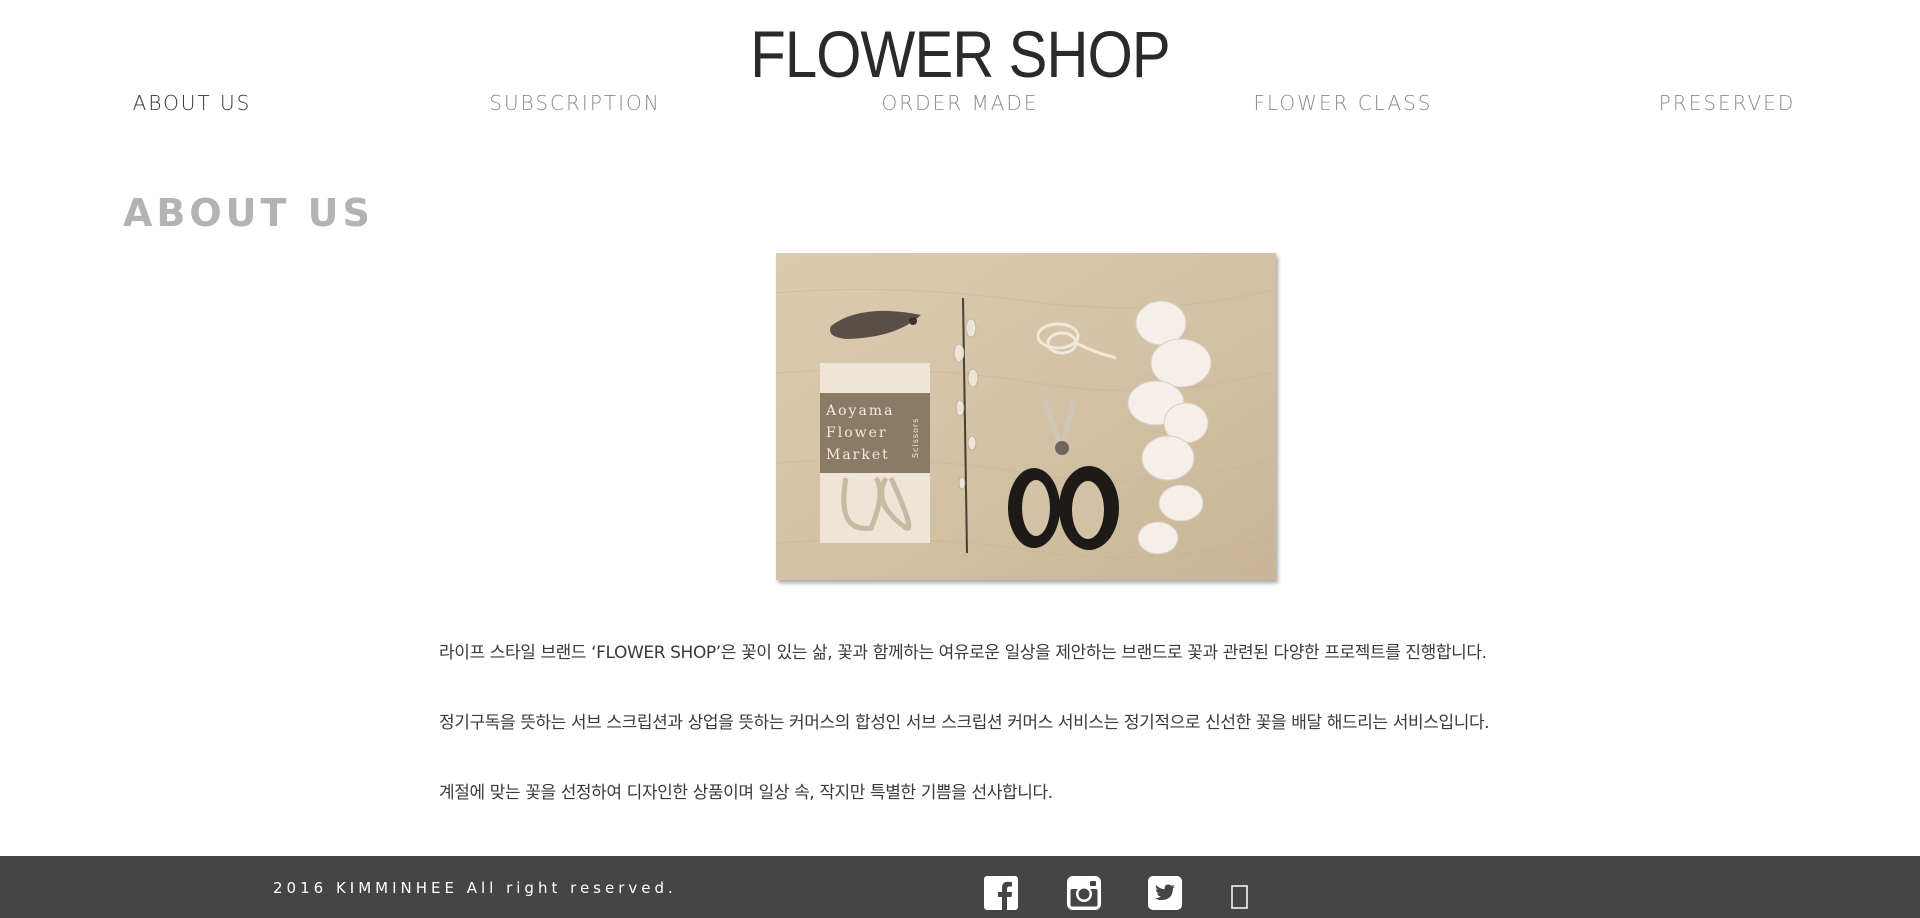 Image resolution: width=1920 pixels, height=918 pixels. I want to click on nav-item-order-made: ORDER MADE, so click(960, 103).